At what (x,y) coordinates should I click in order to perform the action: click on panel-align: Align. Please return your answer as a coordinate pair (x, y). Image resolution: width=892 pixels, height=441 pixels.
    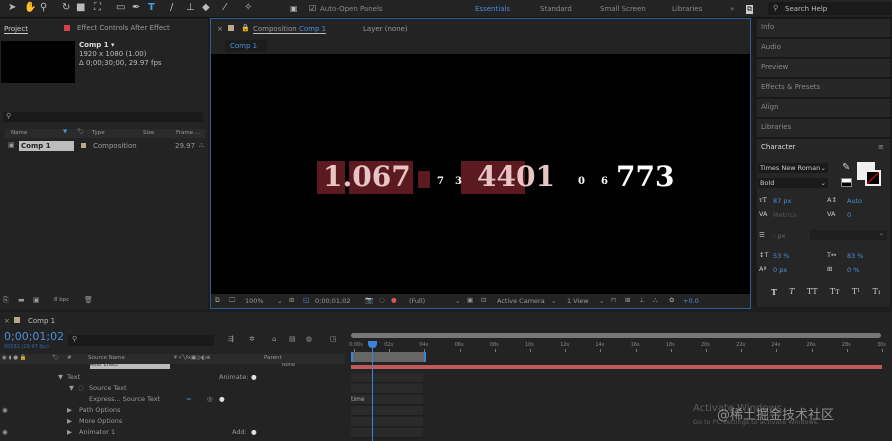
    Looking at the image, I should click on (823, 108).